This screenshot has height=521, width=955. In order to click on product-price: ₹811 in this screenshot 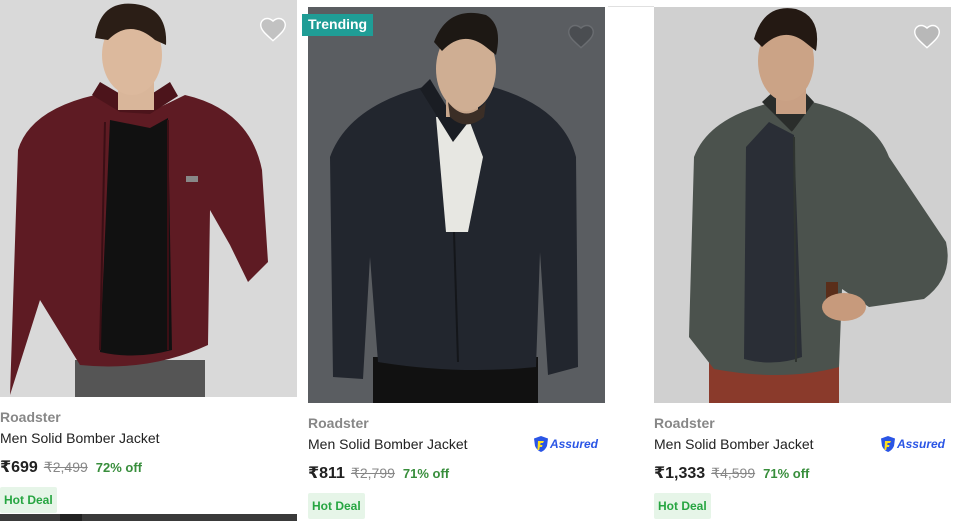, I will do `click(326, 473)`.